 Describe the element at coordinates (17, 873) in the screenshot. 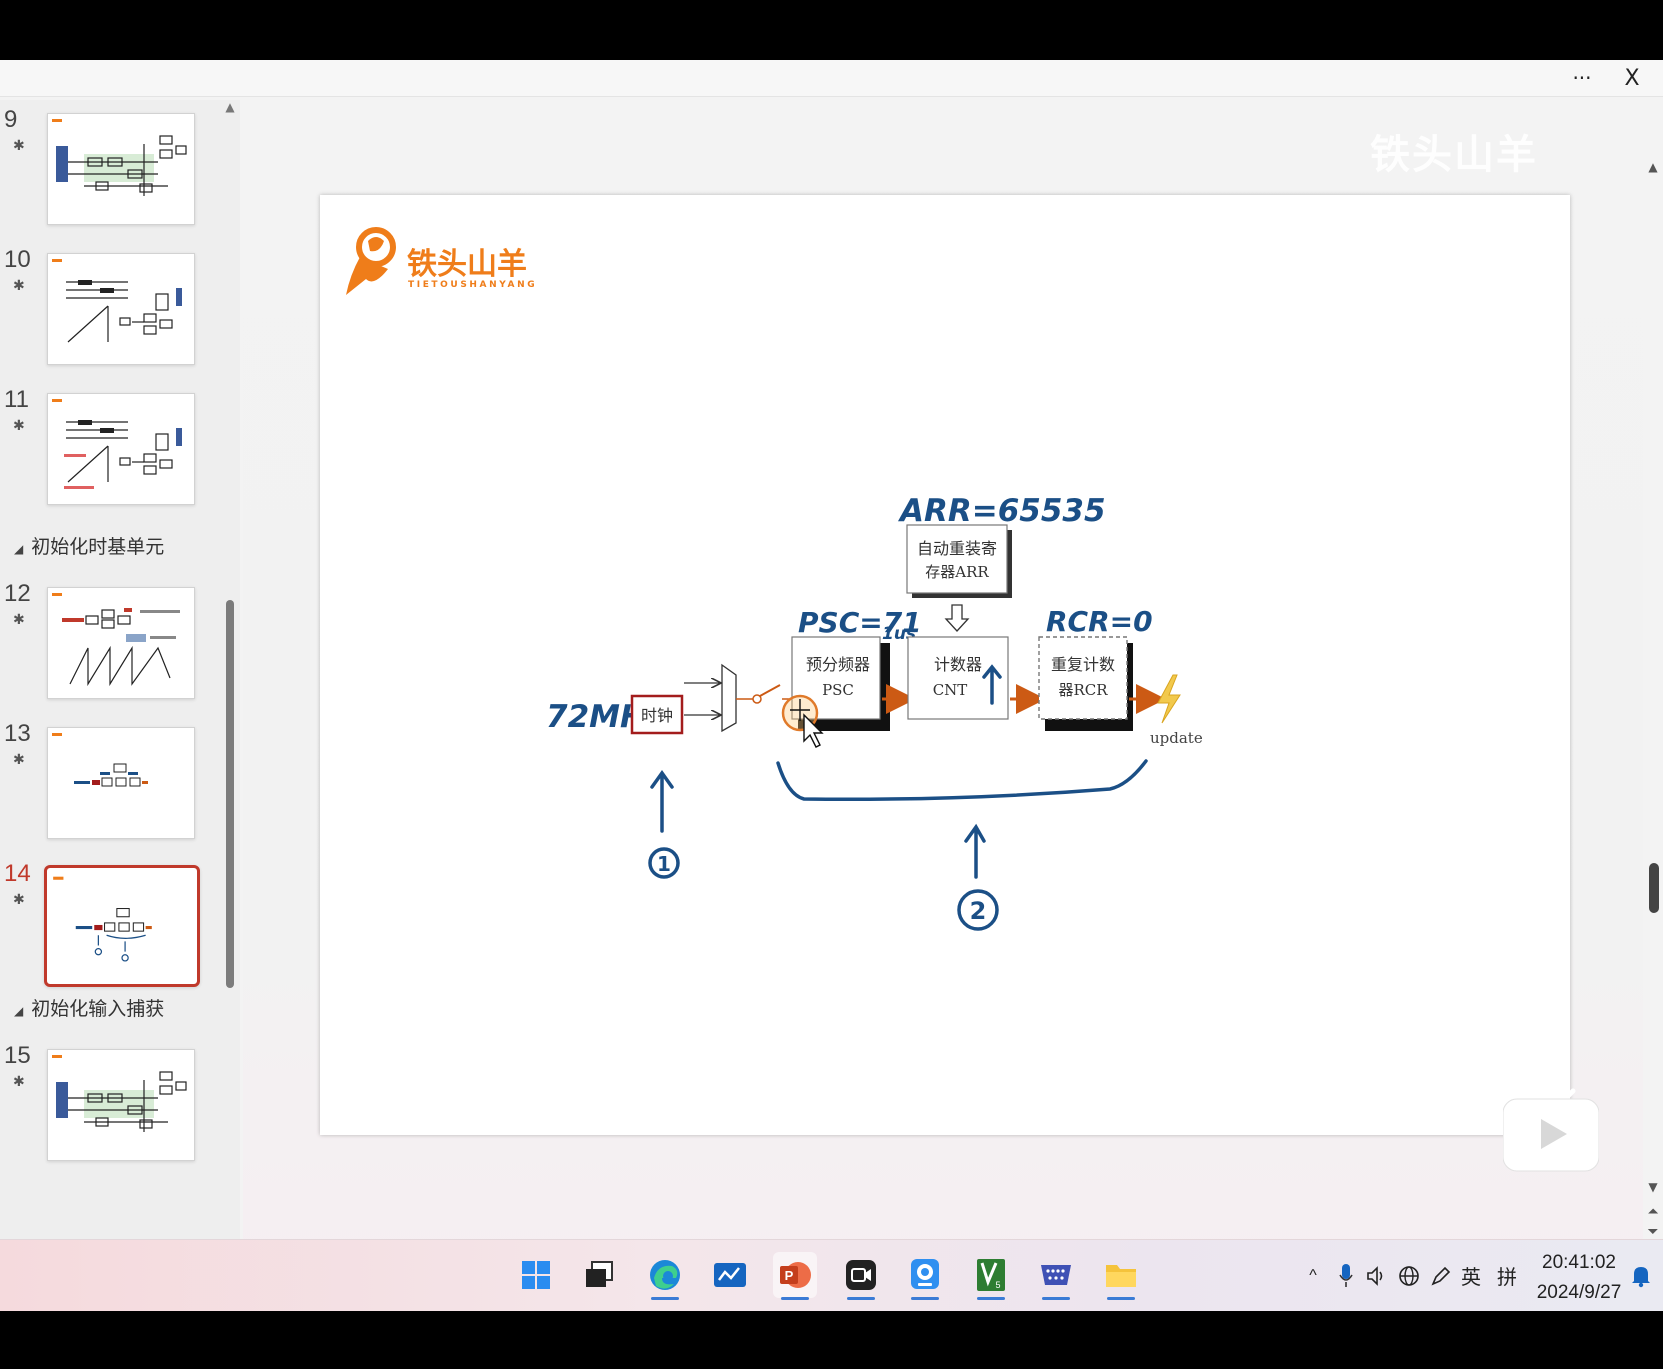

I see `slide-number: 14` at that location.